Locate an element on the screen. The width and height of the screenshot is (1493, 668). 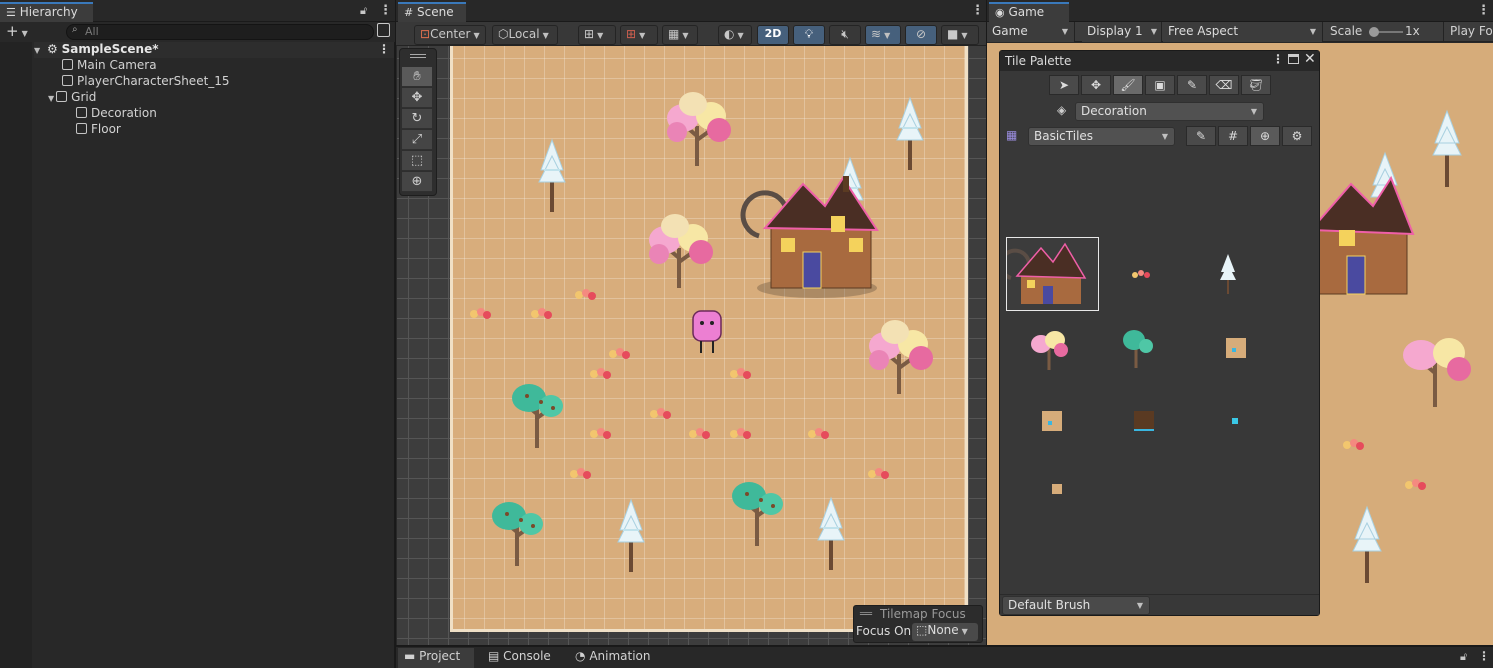
active-tilemap-dropdown: Decoration ▼ is located at coordinates (1169, 111).